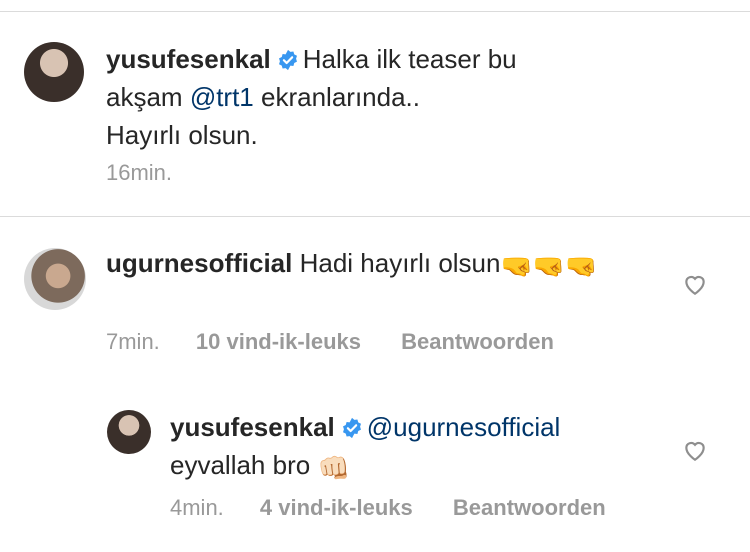 This screenshot has width=750, height=552. What do you see at coordinates (133, 341) in the screenshot?
I see `comment-timestamp: 7min.` at bounding box center [133, 341].